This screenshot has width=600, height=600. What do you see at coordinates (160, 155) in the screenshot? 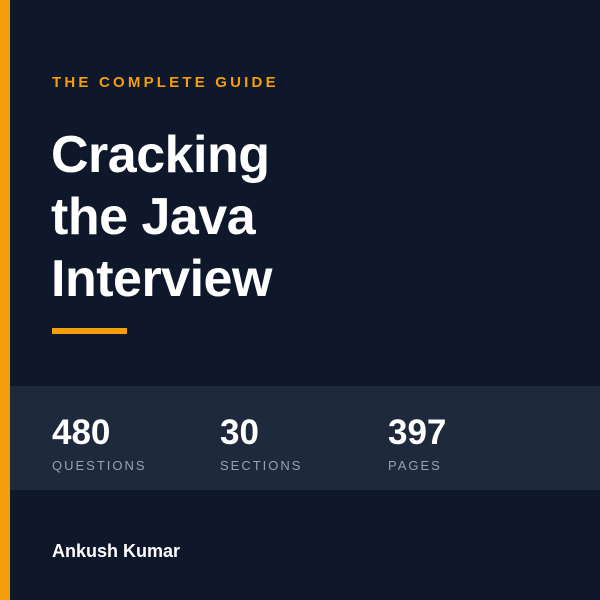
I see `title-line-1: Cracking` at bounding box center [160, 155].